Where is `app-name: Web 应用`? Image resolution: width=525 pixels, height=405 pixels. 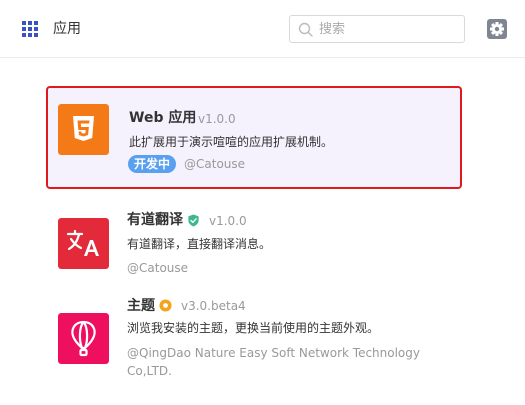
app-name: Web 应用 is located at coordinates (163, 118).